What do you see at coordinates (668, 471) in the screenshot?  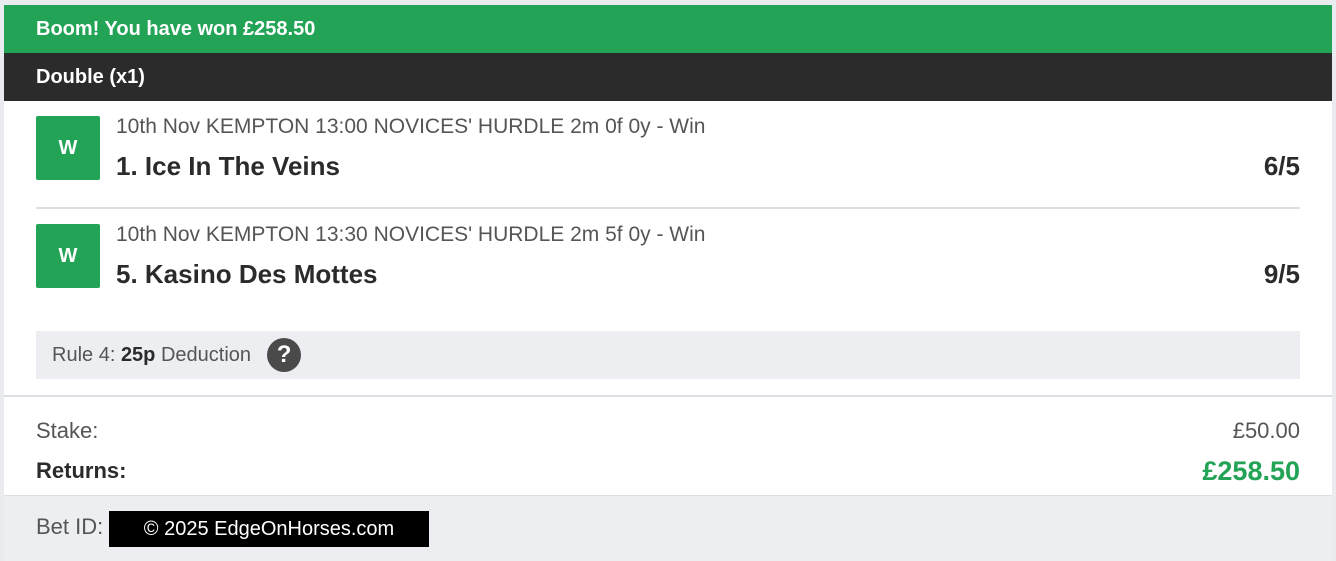 I see `returns-row: Returns: £258.50` at bounding box center [668, 471].